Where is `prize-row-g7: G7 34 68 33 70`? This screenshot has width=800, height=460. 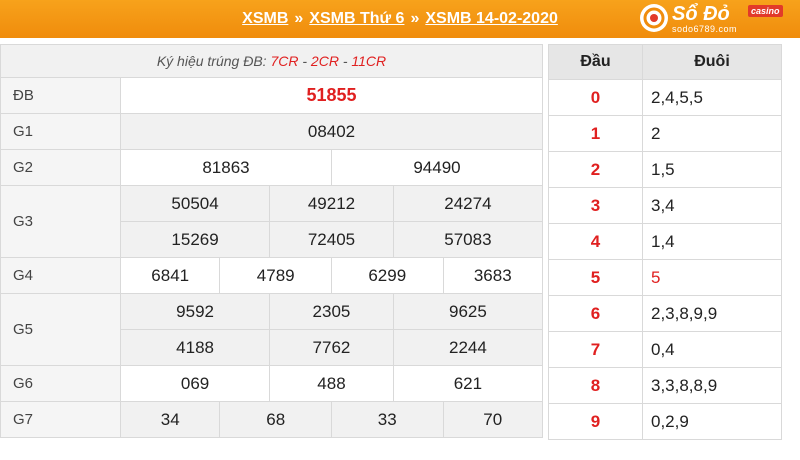 prize-row-g7: G7 34 68 33 70 is located at coordinates (272, 419).